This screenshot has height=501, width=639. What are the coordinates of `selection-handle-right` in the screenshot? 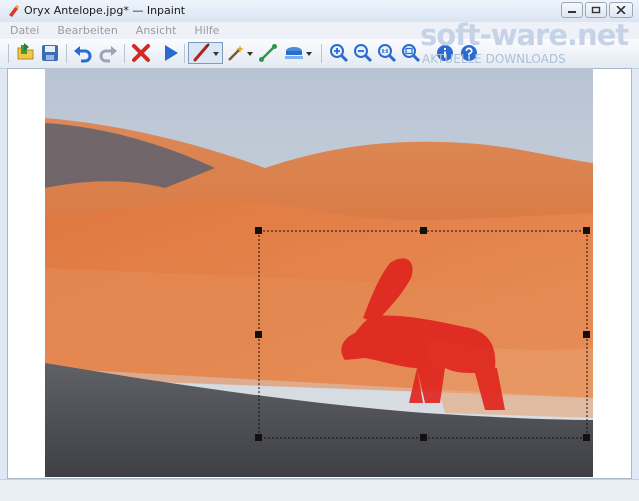 It's located at (586, 334).